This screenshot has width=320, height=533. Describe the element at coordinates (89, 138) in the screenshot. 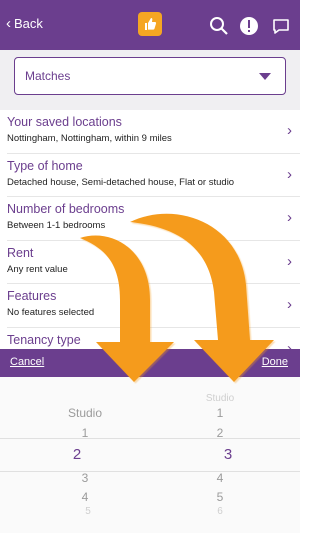

I see `row-subtitle: Nottingham, Nottingham, within 9 miles` at that location.